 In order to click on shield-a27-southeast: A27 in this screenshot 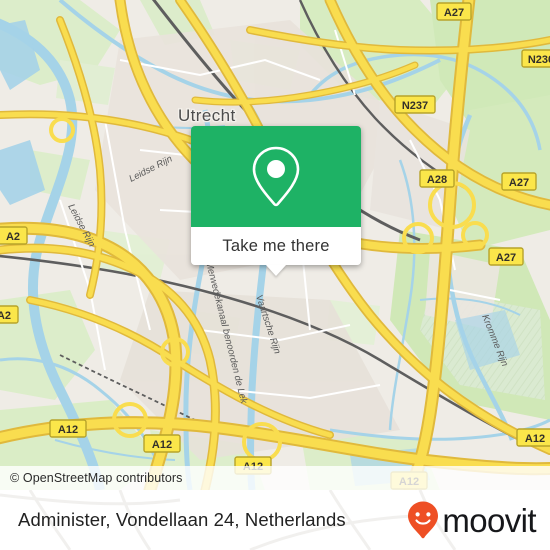, I will do `click(506, 256)`.